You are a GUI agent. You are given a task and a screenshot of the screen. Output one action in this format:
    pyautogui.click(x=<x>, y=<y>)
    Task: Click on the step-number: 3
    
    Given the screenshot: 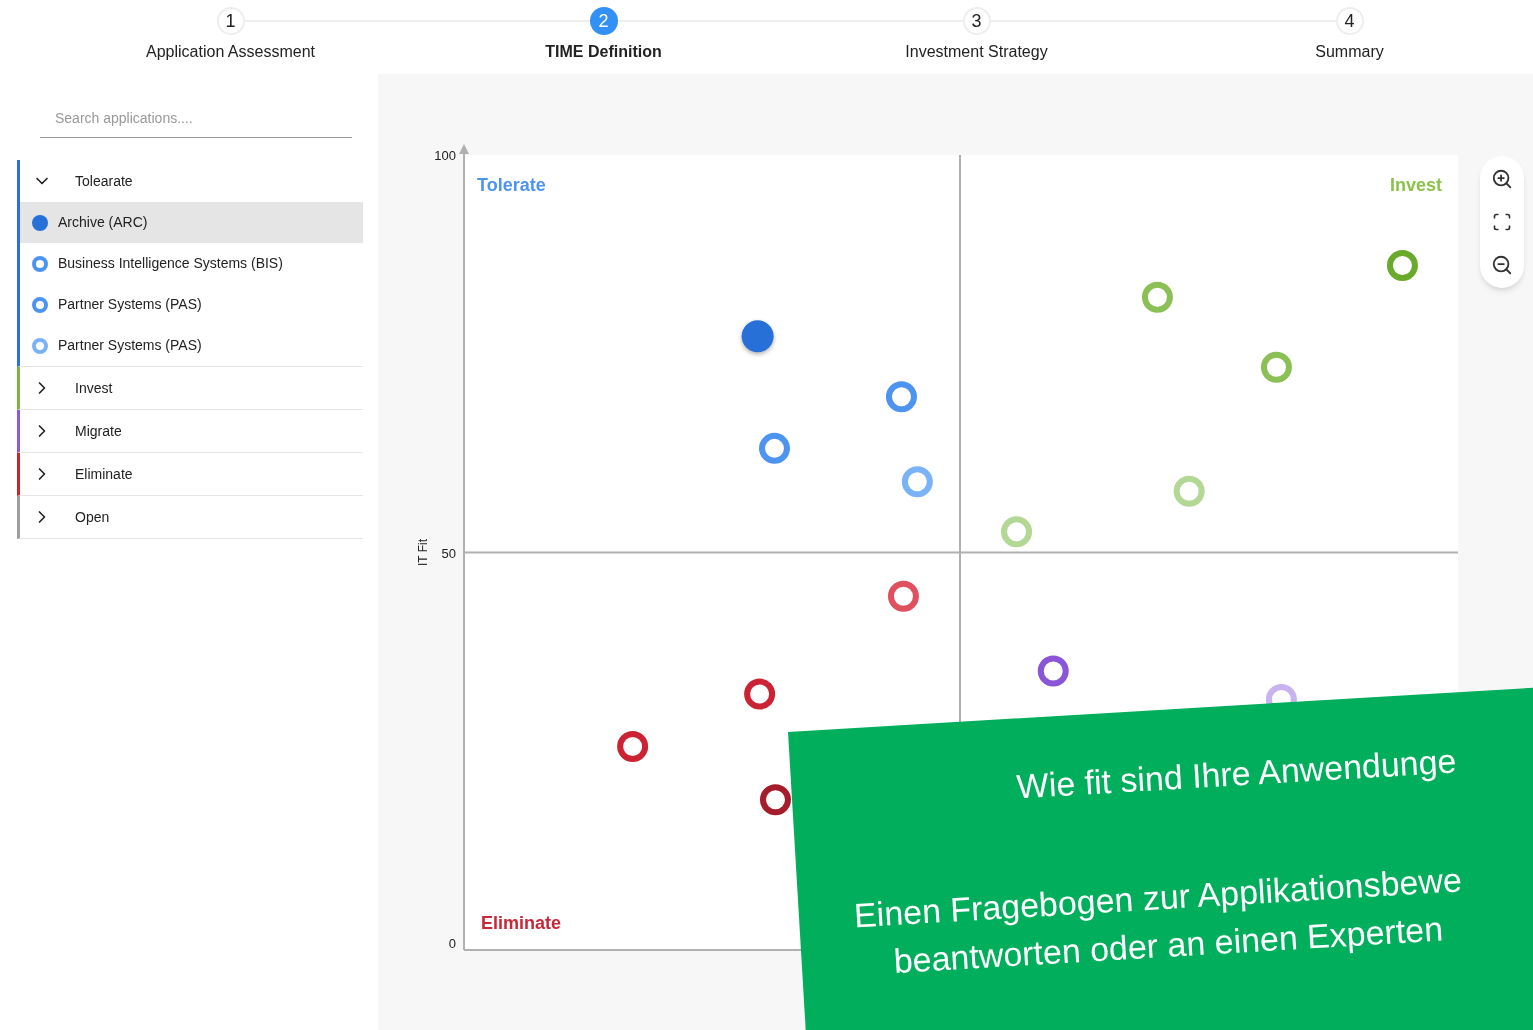 What is the action you would take?
    pyautogui.click(x=976, y=21)
    